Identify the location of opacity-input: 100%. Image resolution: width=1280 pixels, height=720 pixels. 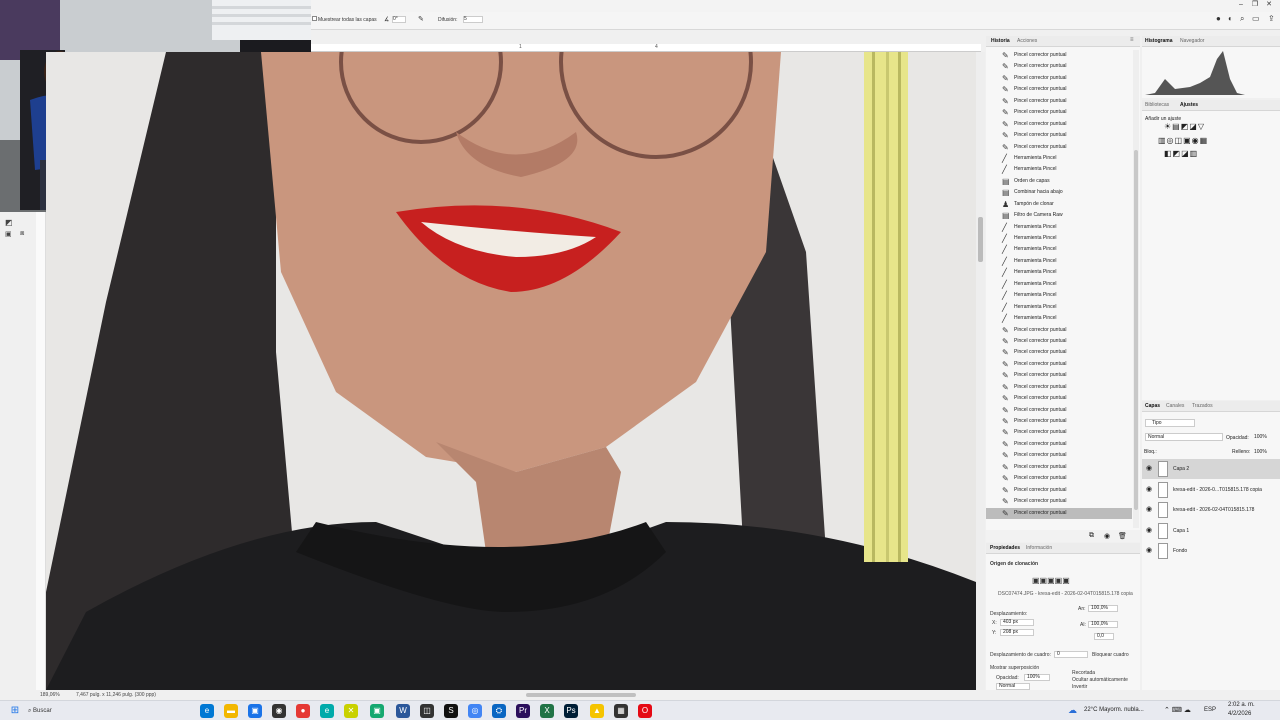
(1260, 437).